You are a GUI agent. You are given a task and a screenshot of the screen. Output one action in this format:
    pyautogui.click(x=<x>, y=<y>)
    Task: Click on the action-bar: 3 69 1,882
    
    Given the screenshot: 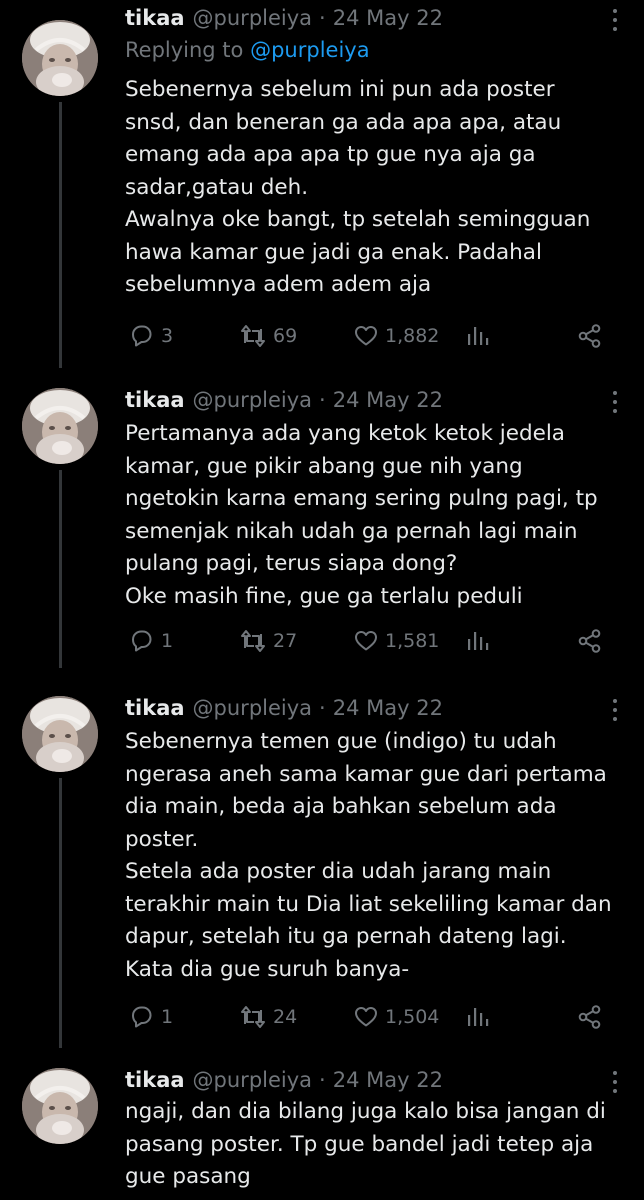 What is the action you would take?
    pyautogui.click(x=370, y=336)
    